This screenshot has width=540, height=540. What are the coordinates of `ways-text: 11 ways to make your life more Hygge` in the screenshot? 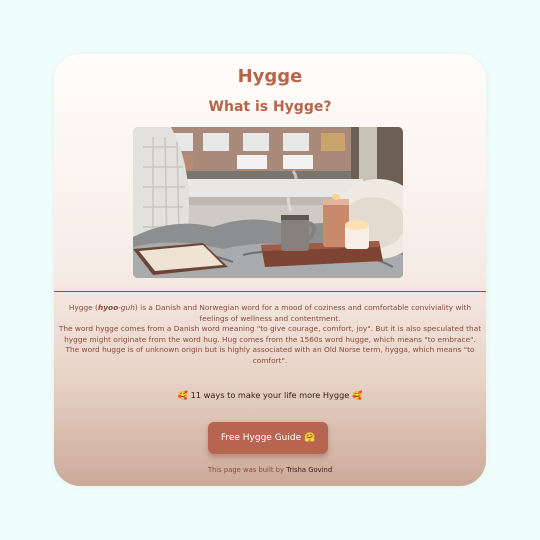 It's located at (270, 395).